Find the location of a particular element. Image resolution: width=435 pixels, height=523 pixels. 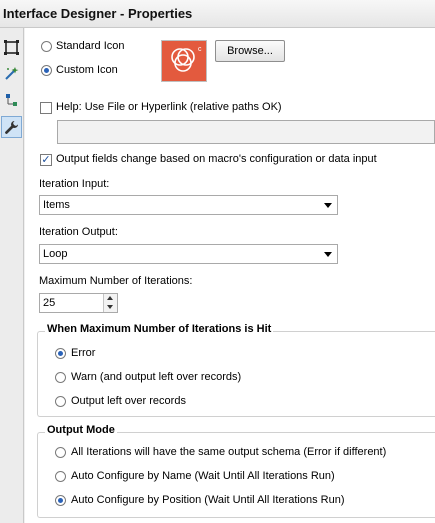

wand-icon is located at coordinates (12, 73).